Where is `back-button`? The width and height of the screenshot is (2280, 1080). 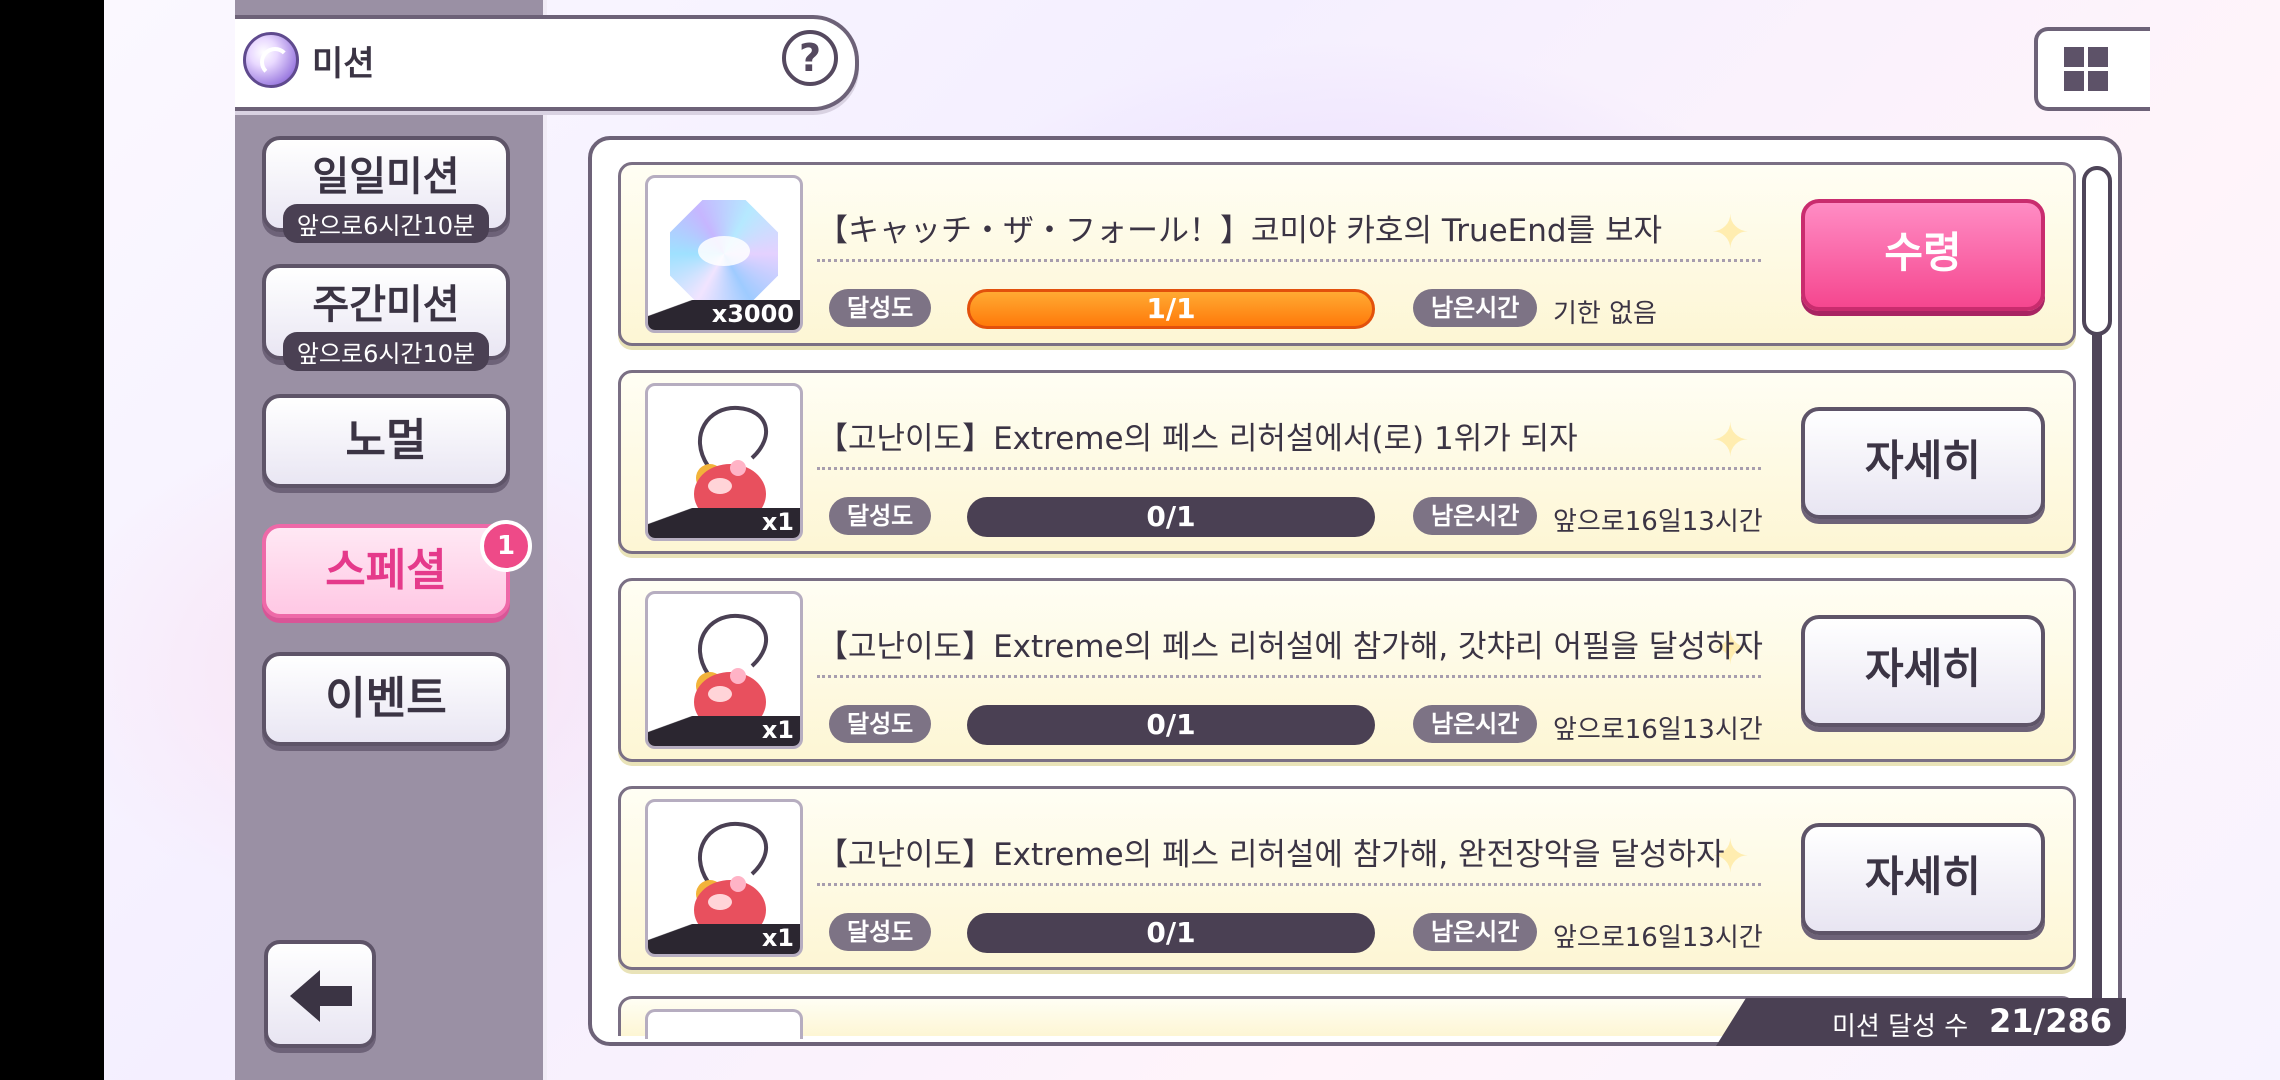
back-button is located at coordinates (320, 994).